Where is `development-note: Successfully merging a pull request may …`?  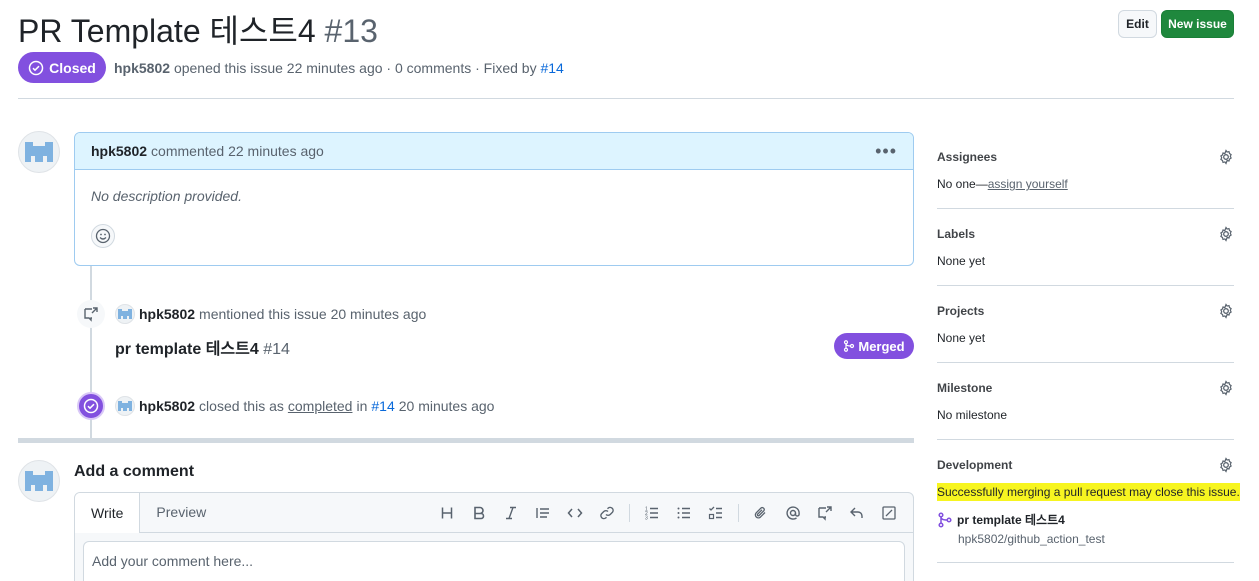 development-note: Successfully merging a pull request may … is located at coordinates (1088, 492).